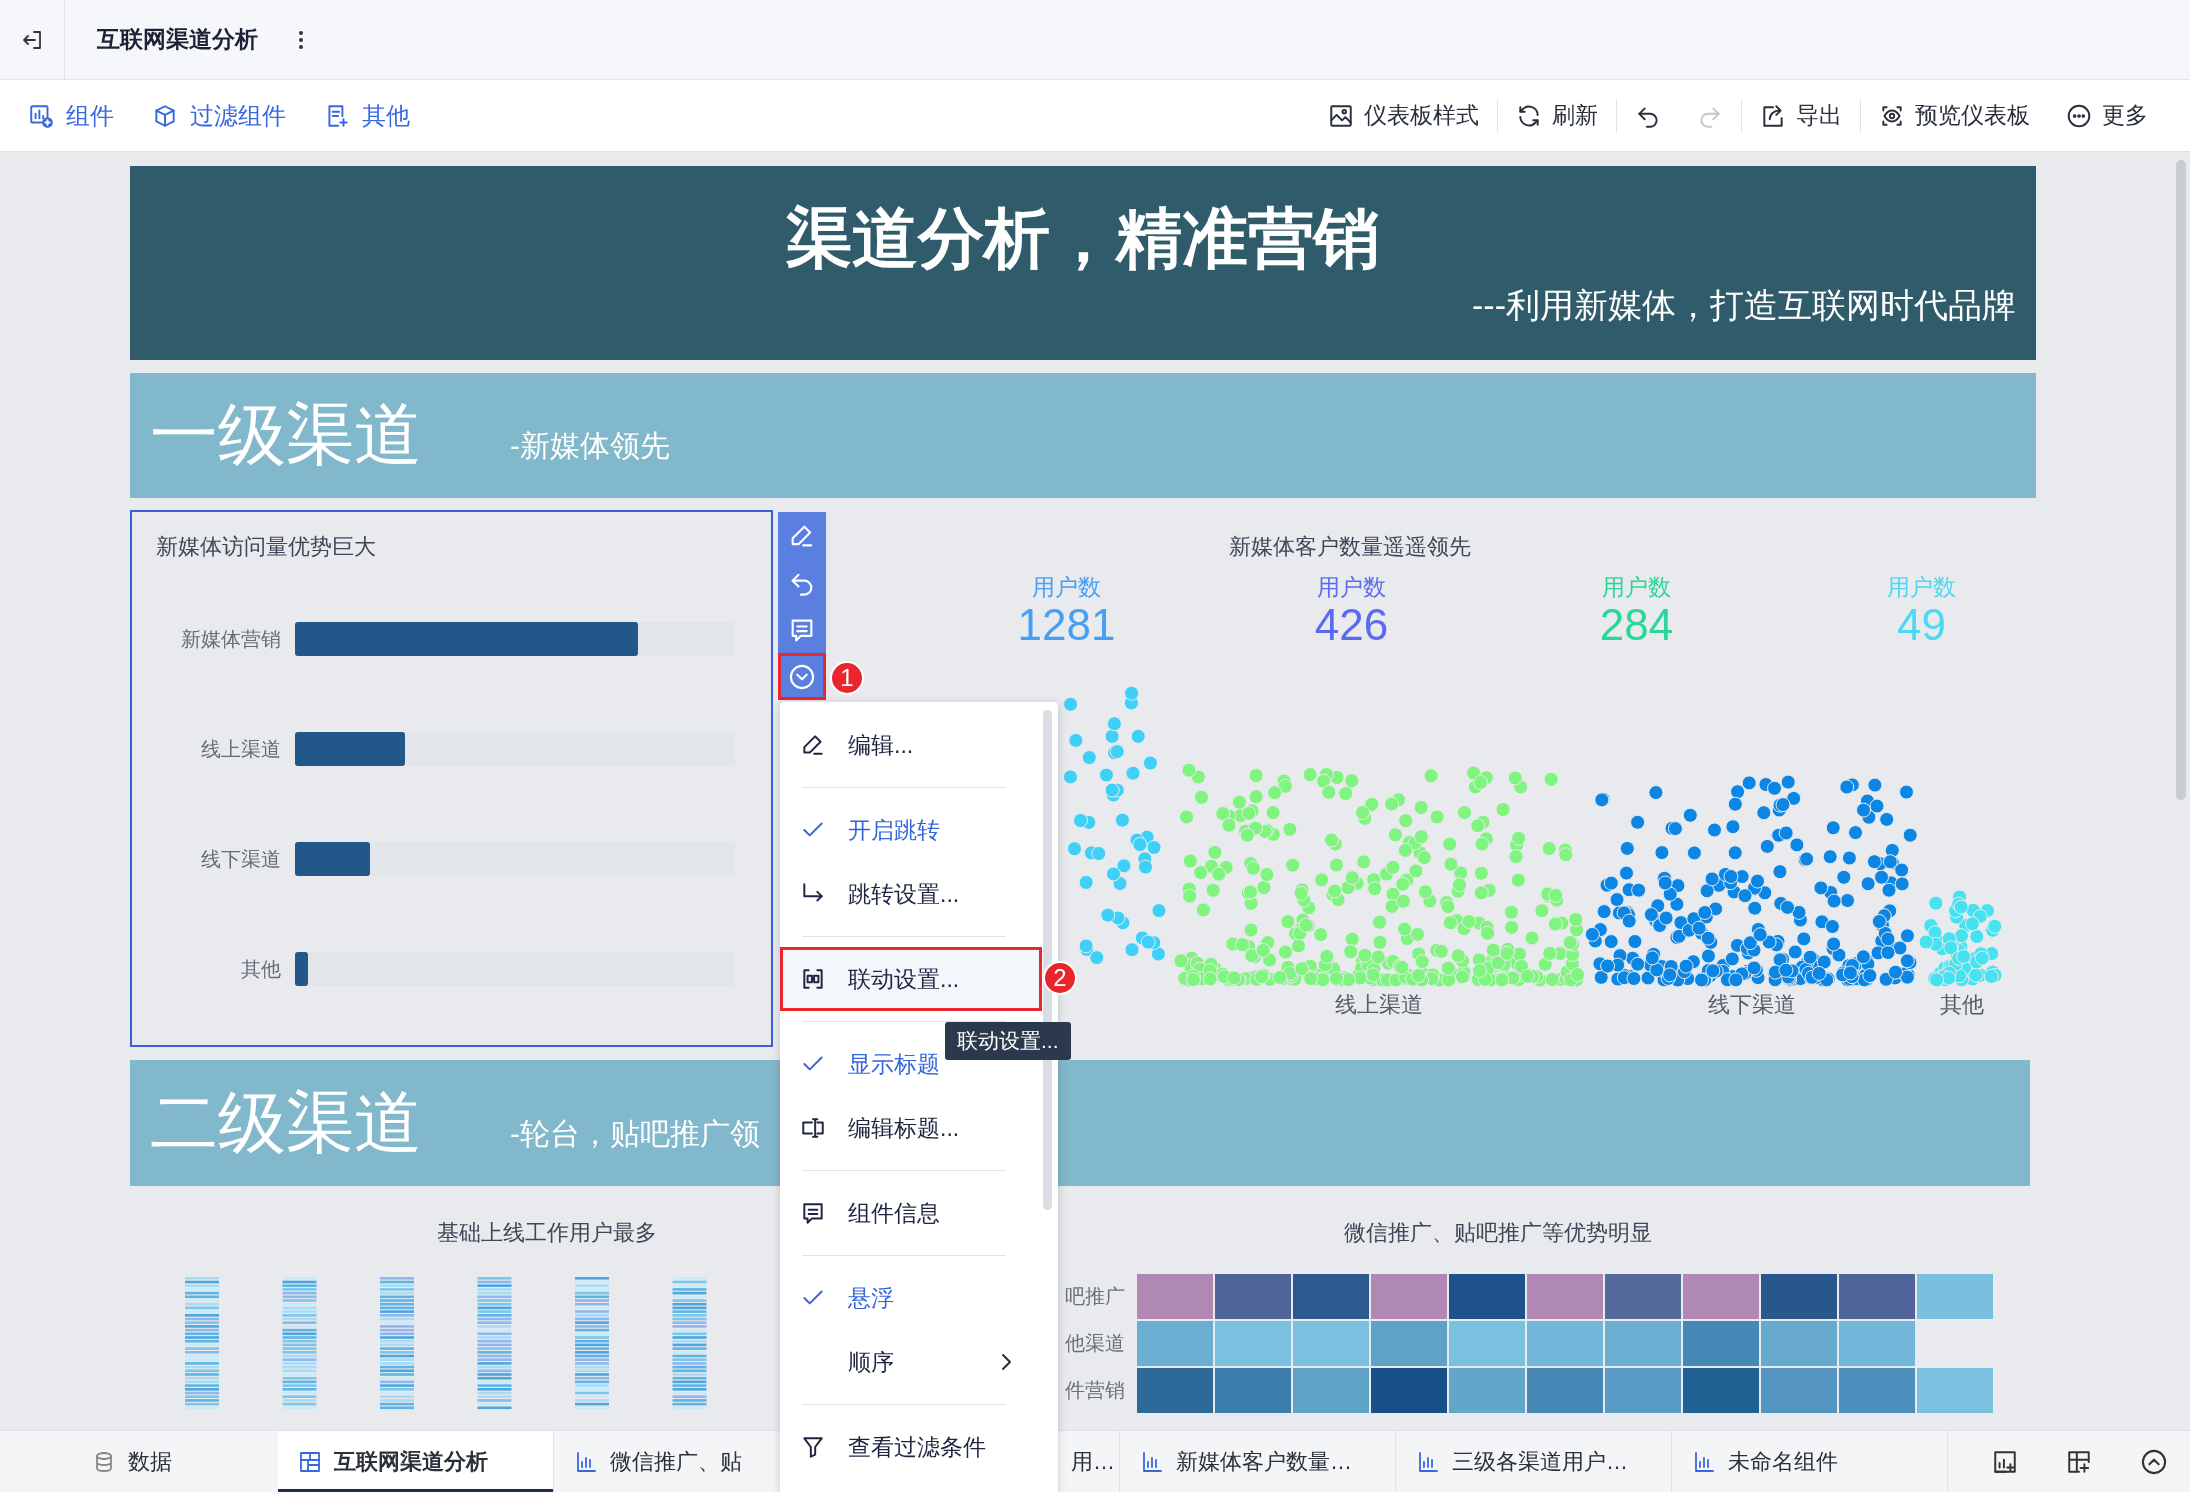 The height and width of the screenshot is (1492, 2190). Describe the element at coordinates (310, 1461) in the screenshot. I see `grid-icon` at that location.